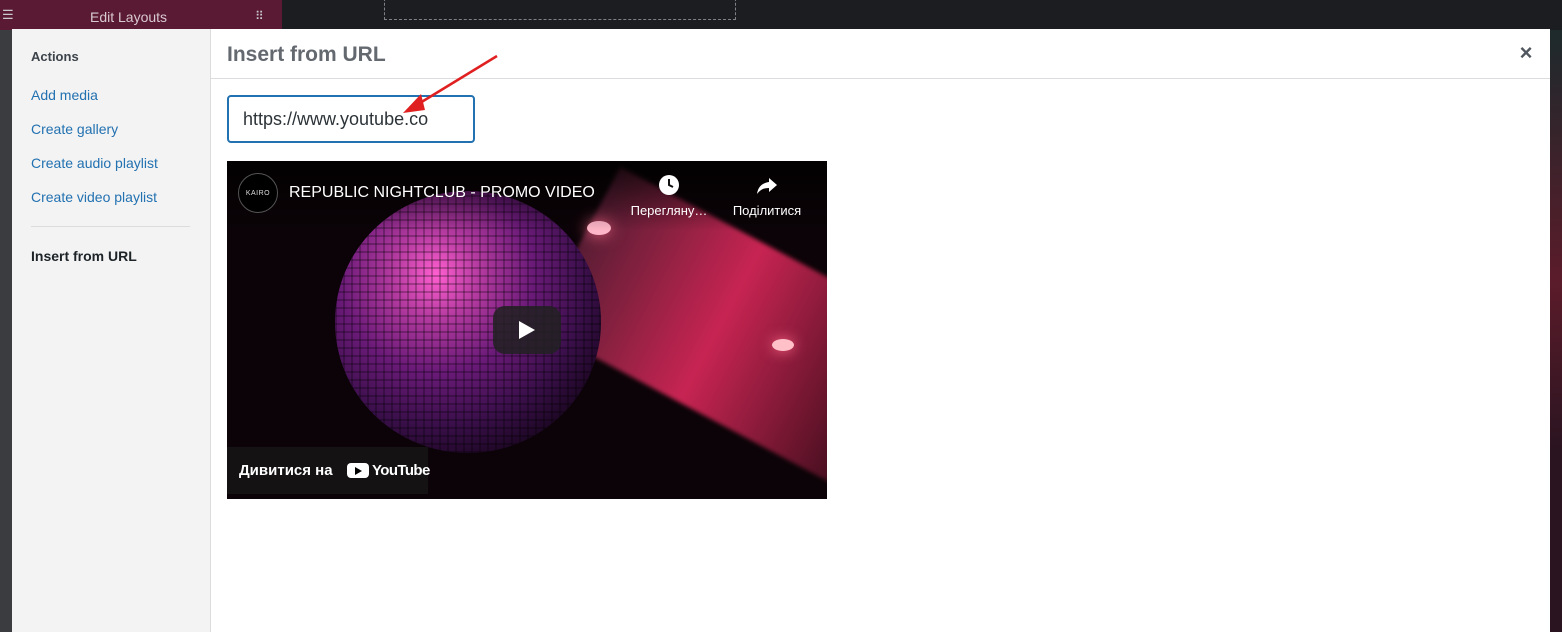 This screenshot has height=632, width=1562. What do you see at coordinates (129, 17) in the screenshot?
I see `editor-title: Edit Layouts` at bounding box center [129, 17].